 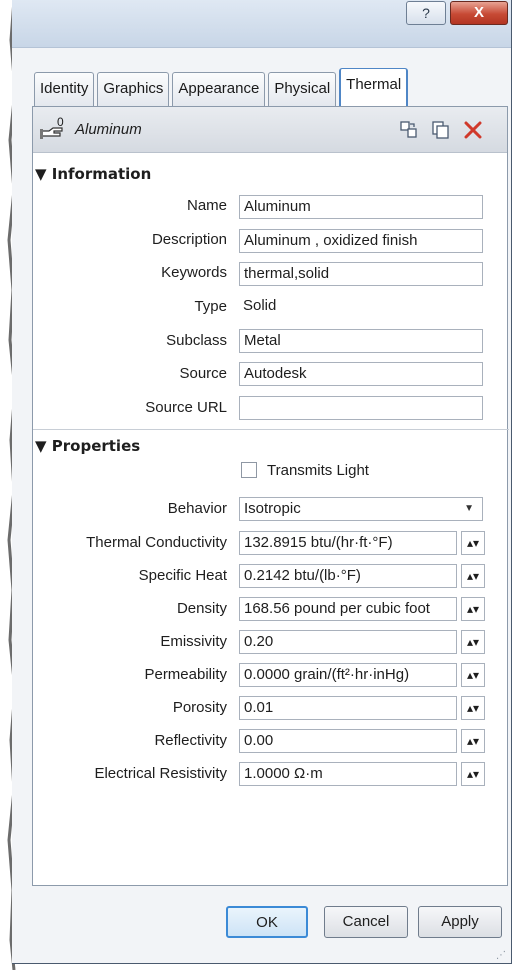 What do you see at coordinates (361, 374) in the screenshot?
I see `source-field: Autodesk` at bounding box center [361, 374].